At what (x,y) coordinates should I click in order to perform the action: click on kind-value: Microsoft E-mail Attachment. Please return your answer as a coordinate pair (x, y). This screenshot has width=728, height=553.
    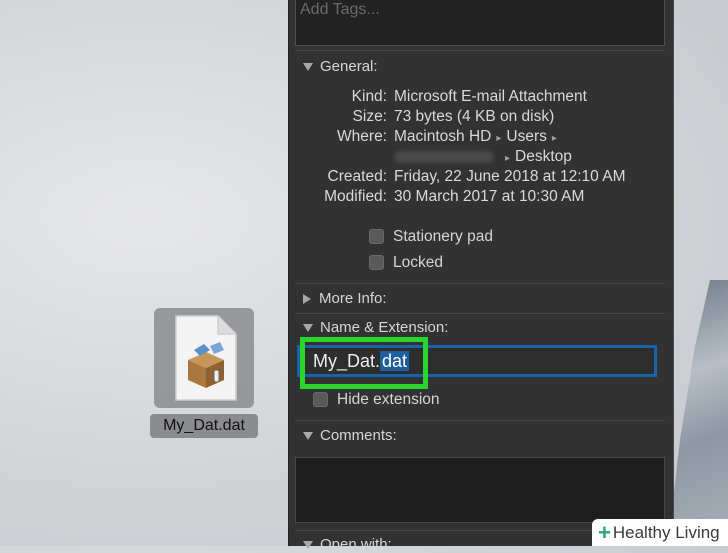
    Looking at the image, I should click on (490, 96).